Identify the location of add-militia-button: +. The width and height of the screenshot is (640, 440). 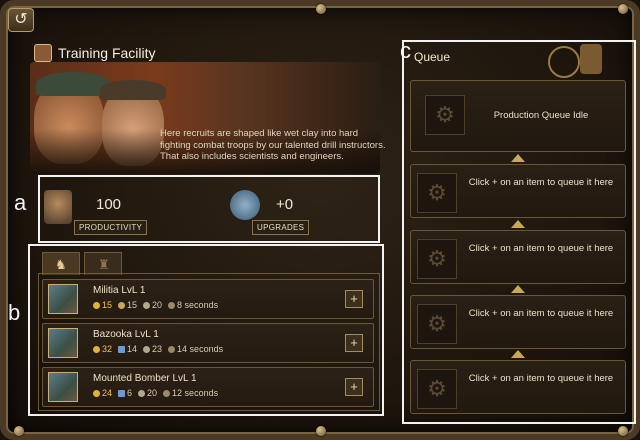
(354, 299).